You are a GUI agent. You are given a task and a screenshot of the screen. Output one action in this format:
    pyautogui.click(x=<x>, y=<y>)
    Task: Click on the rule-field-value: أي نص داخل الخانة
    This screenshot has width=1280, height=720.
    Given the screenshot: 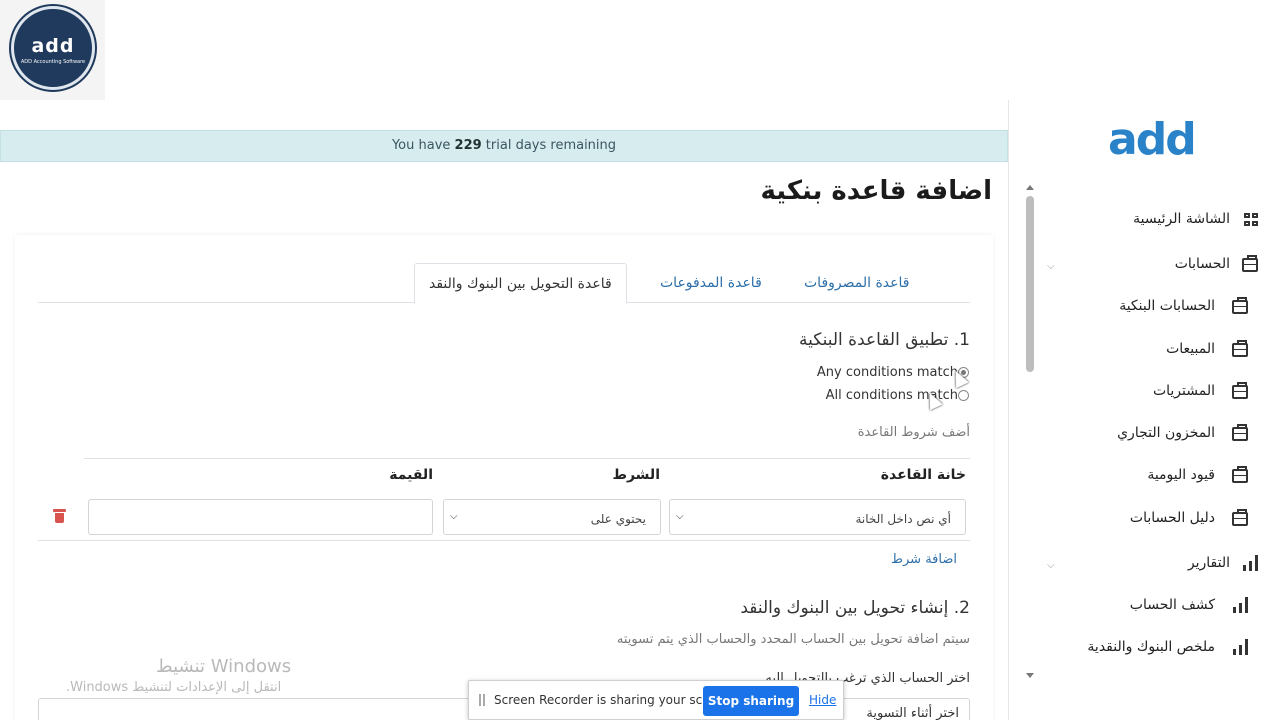 What is the action you would take?
    pyautogui.click(x=903, y=519)
    